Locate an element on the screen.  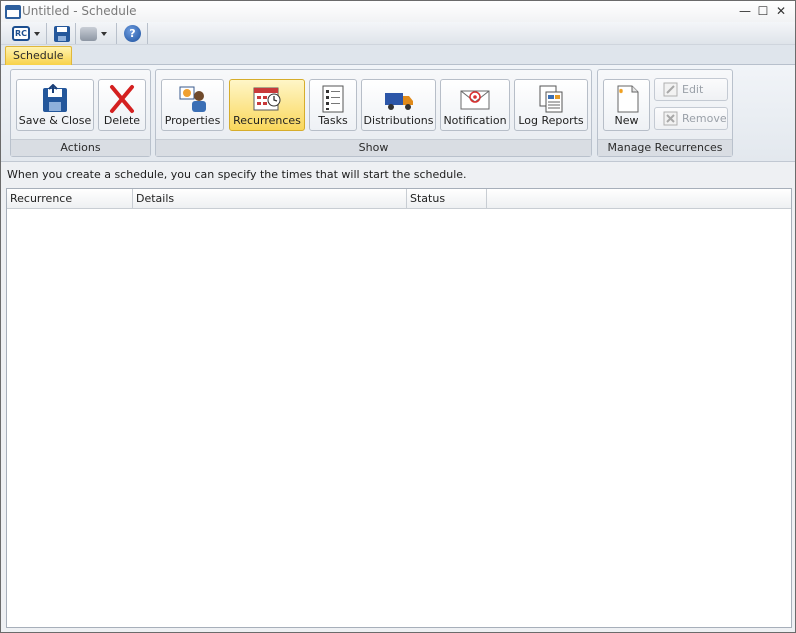
edit-label: Edit is located at coordinates (693, 89).